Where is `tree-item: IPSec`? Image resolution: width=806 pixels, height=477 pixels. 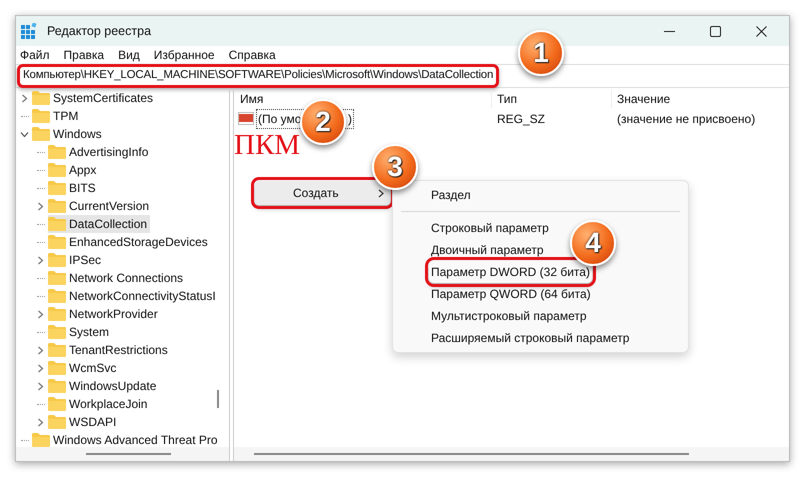 tree-item: IPSec is located at coordinates (76, 260).